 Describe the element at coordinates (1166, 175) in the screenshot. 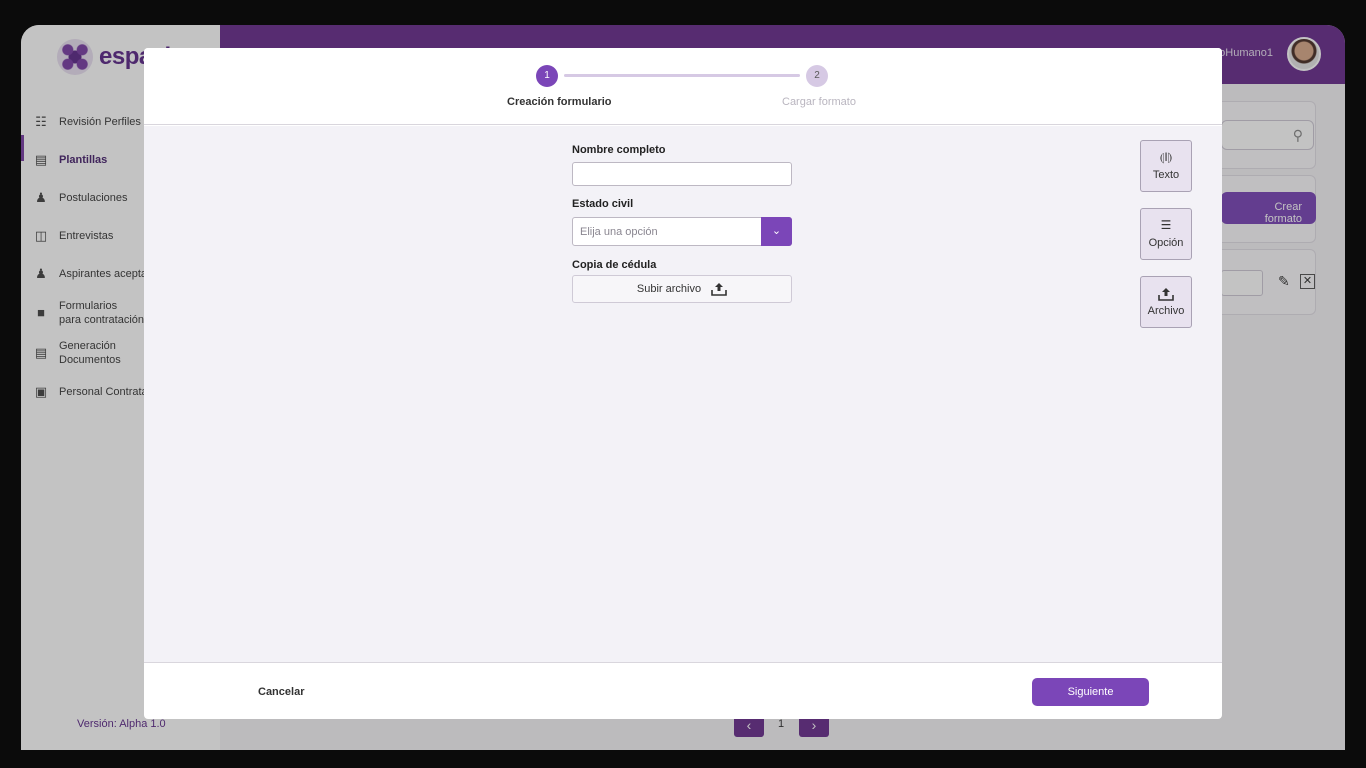

I see `add-text-field-label: Texto` at that location.